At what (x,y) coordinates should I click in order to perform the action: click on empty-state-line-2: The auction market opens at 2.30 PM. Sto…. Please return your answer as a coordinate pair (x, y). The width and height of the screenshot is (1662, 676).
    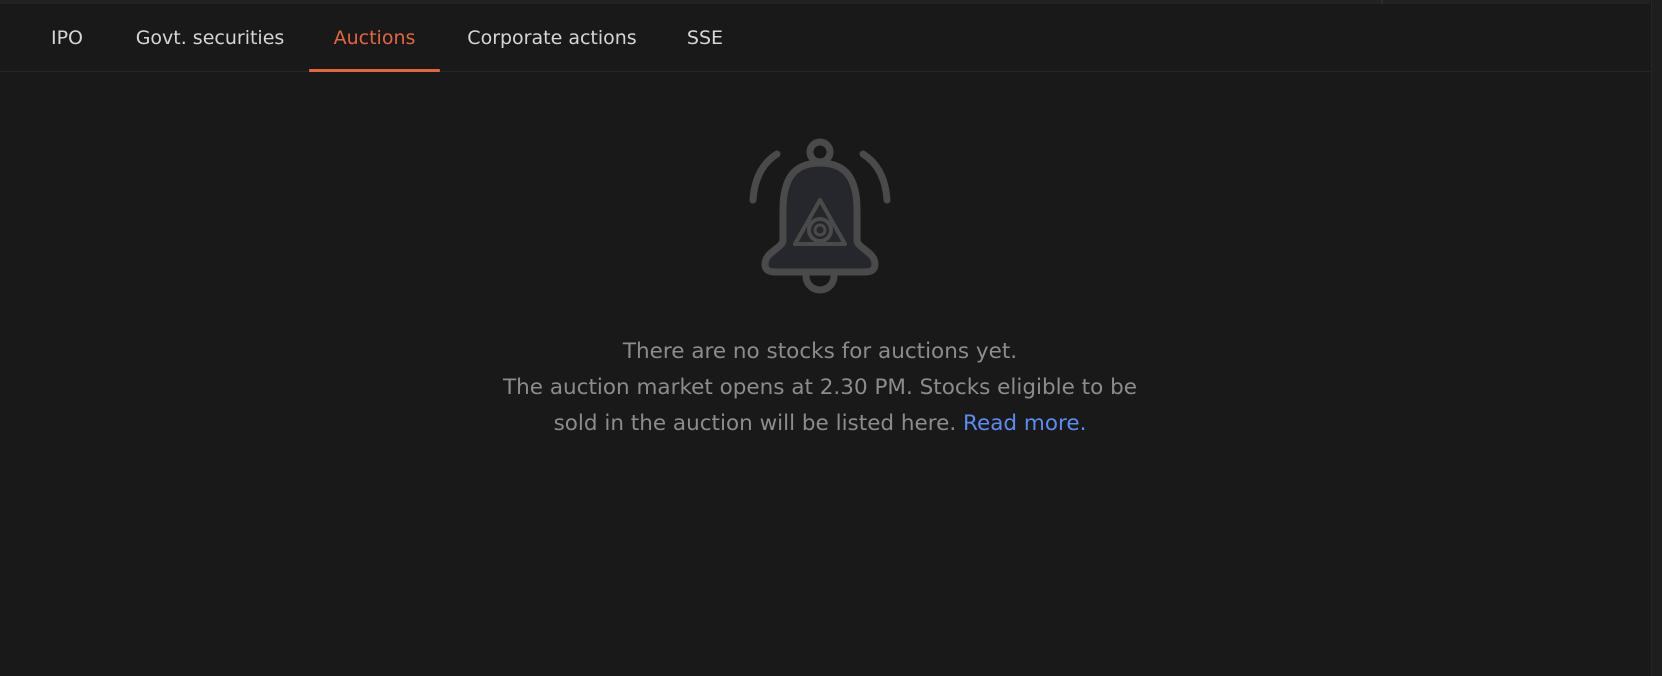
    Looking at the image, I should click on (820, 387).